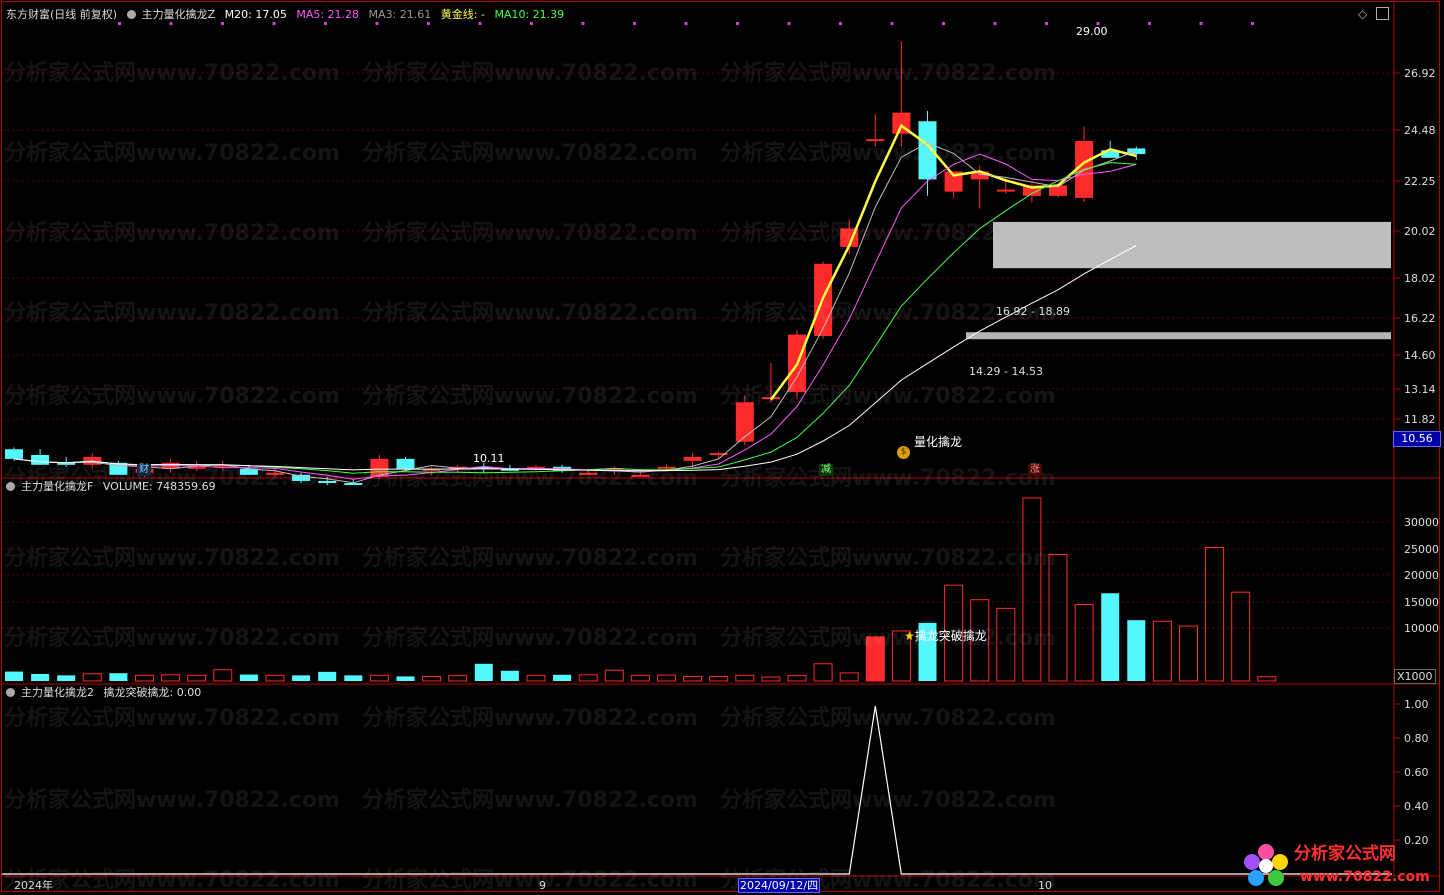 This screenshot has width=1444, height=895. What do you see at coordinates (1417, 439) in the screenshot?
I see `current-price-badge: 10.56` at bounding box center [1417, 439].